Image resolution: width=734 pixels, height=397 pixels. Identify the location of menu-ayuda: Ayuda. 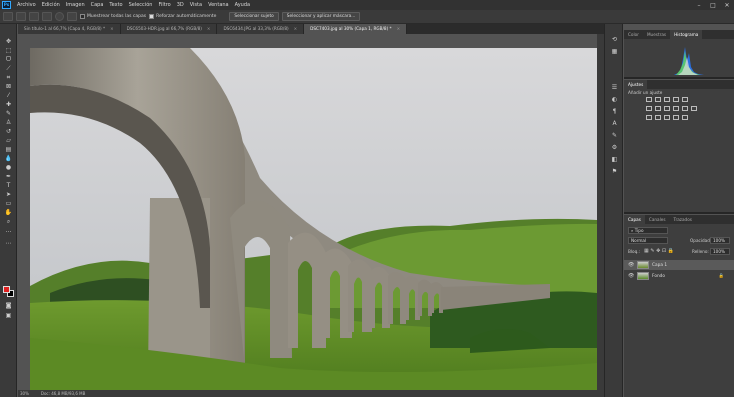
(242, 5).